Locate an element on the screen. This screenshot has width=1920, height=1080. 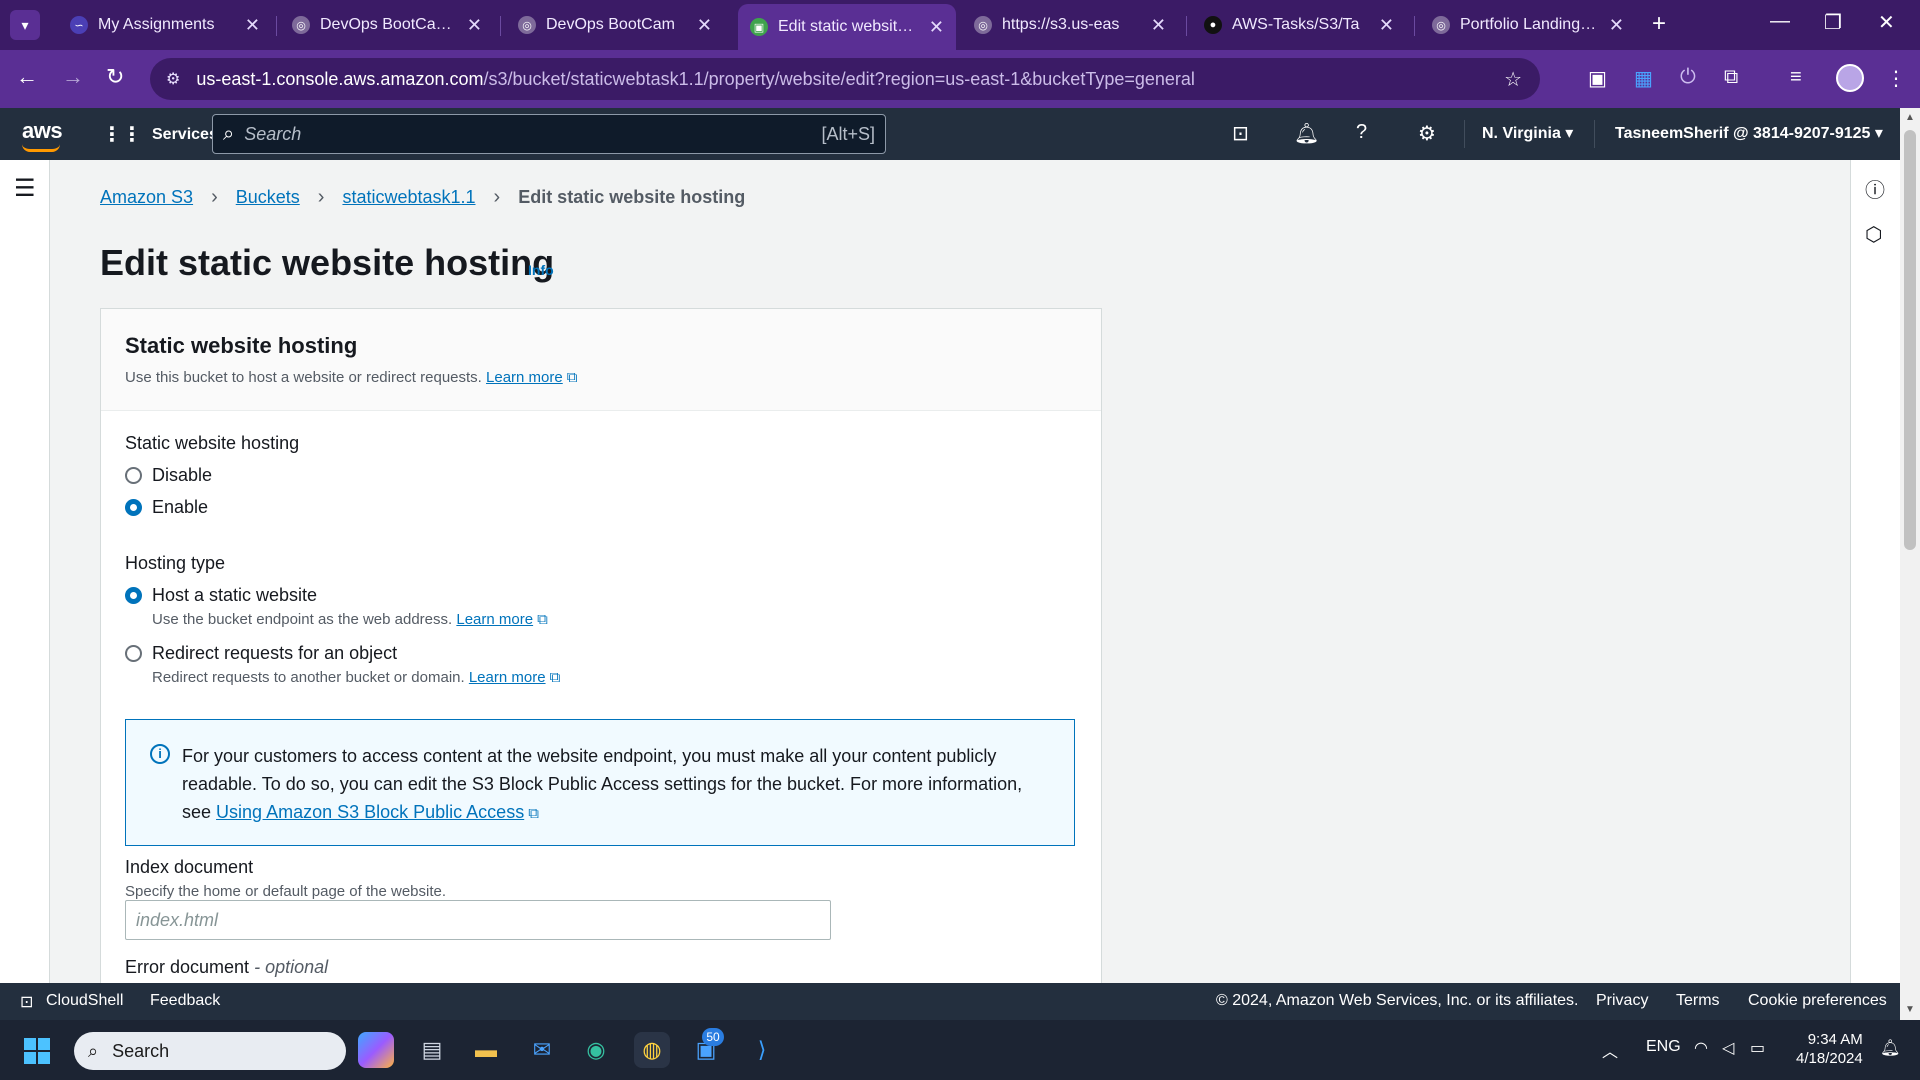
menu-hamburger-icon: ☰ is located at coordinates (25, 188).